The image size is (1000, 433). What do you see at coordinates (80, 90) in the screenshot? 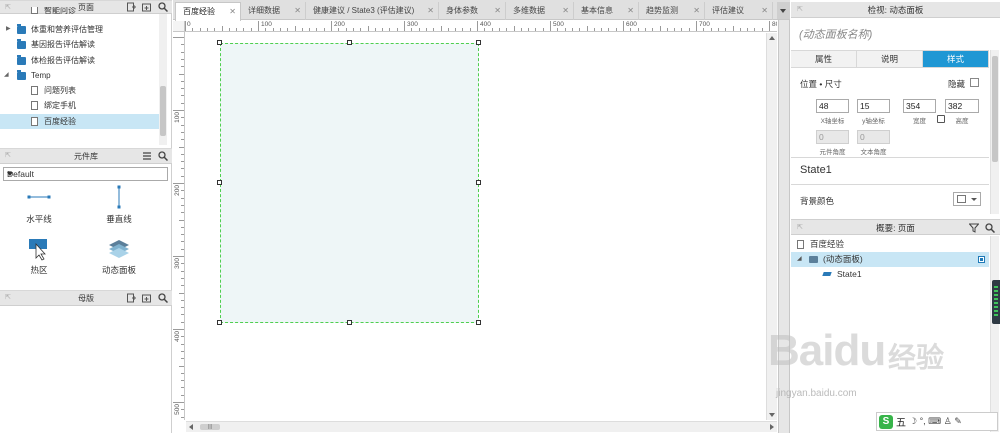
I see `tree-item-page: 问题列表` at bounding box center [80, 90].